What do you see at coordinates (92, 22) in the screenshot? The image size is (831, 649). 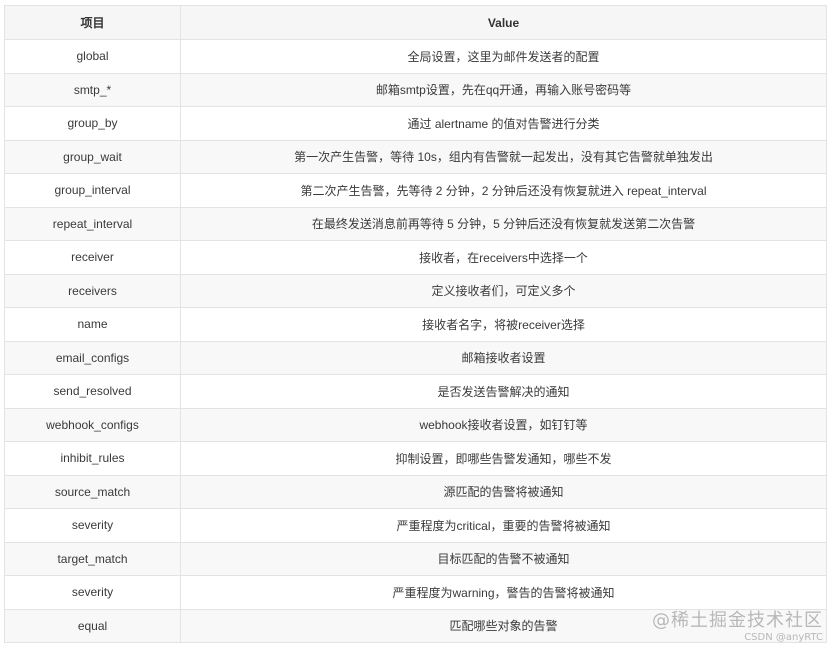 I see `header-item: 项目` at bounding box center [92, 22].